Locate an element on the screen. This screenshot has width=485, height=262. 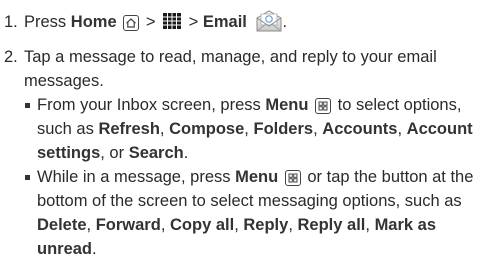
step-number: 1. is located at coordinates (11, 22).